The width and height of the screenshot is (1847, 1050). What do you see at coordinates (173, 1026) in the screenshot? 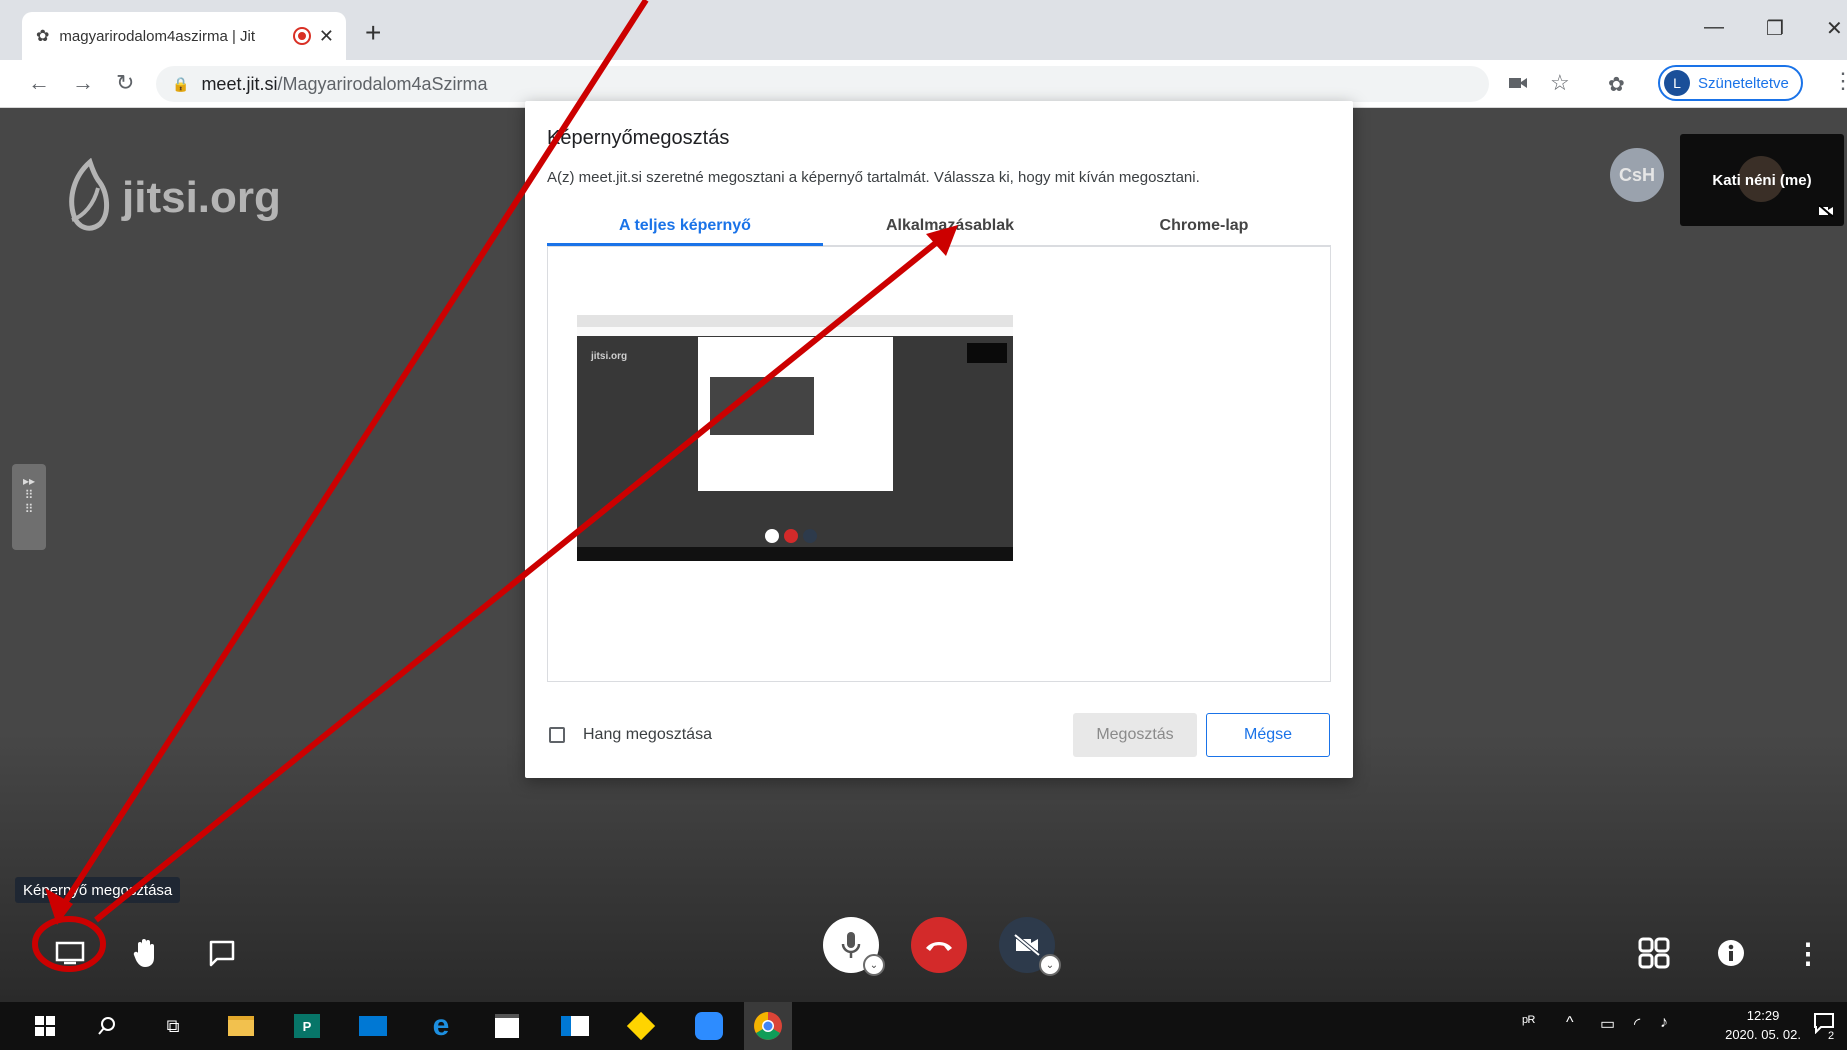
I see `task-view-icon: ⧉` at bounding box center [173, 1026].